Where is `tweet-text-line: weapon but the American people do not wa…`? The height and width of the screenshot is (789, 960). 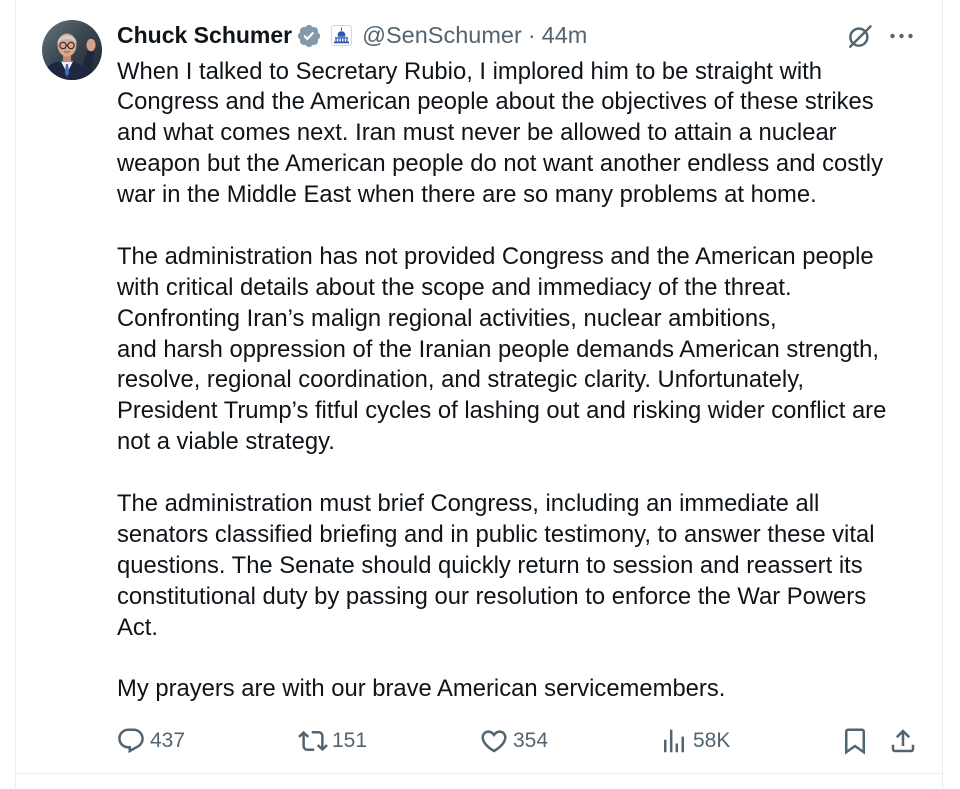
tweet-text-line: weapon but the American people do not wa… is located at coordinates (500, 164).